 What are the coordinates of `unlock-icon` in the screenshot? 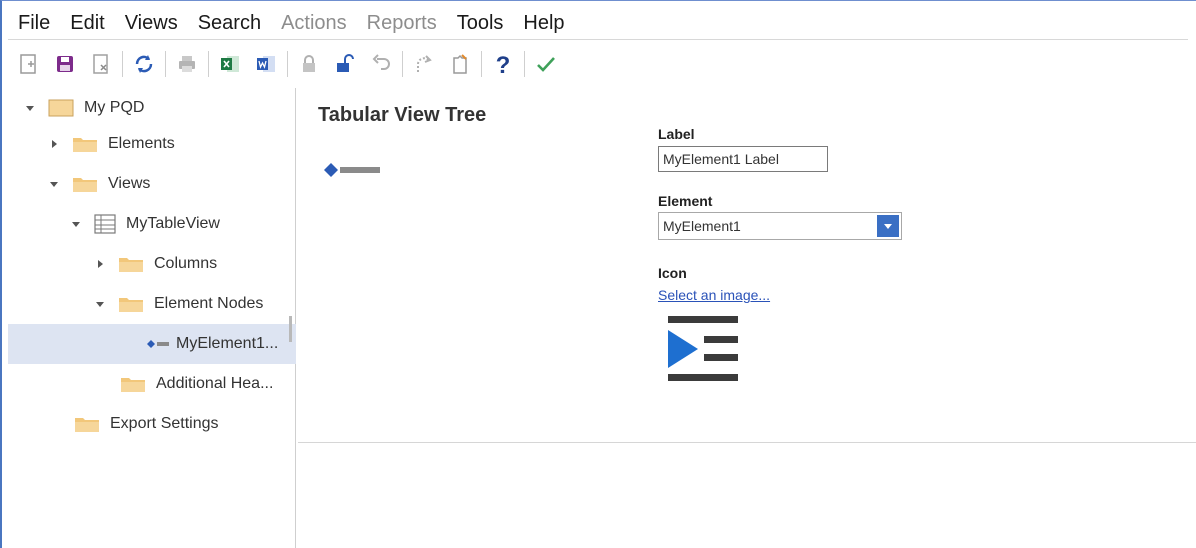 It's located at (345, 63).